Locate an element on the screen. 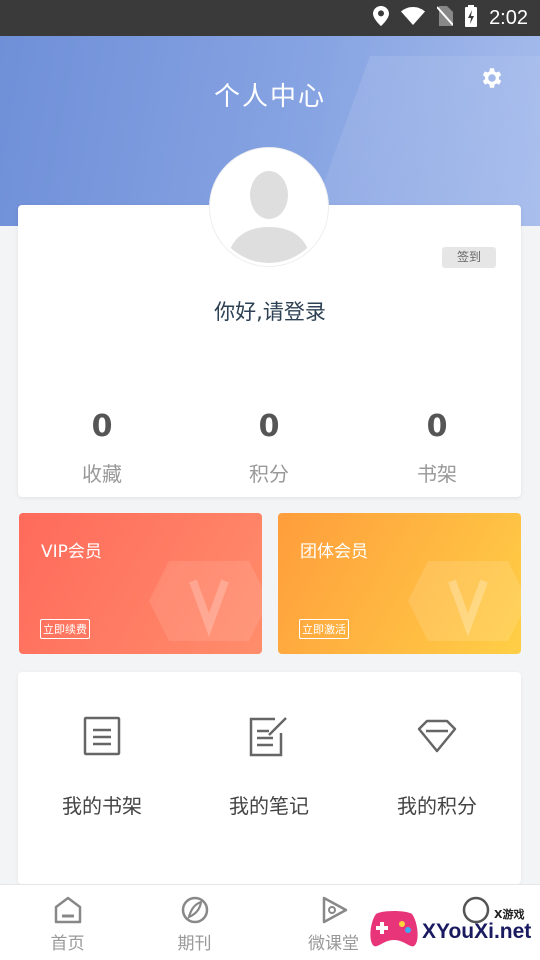 The width and height of the screenshot is (540, 960). location-icon is located at coordinates (381, 18).